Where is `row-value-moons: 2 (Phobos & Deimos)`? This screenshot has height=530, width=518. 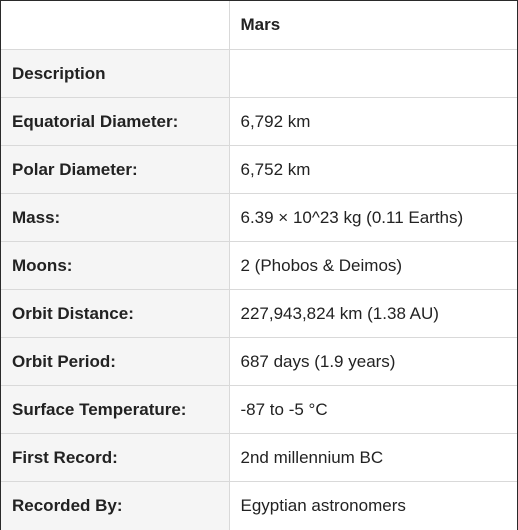
row-value-moons: 2 (Phobos & Deimos) is located at coordinates (372, 265).